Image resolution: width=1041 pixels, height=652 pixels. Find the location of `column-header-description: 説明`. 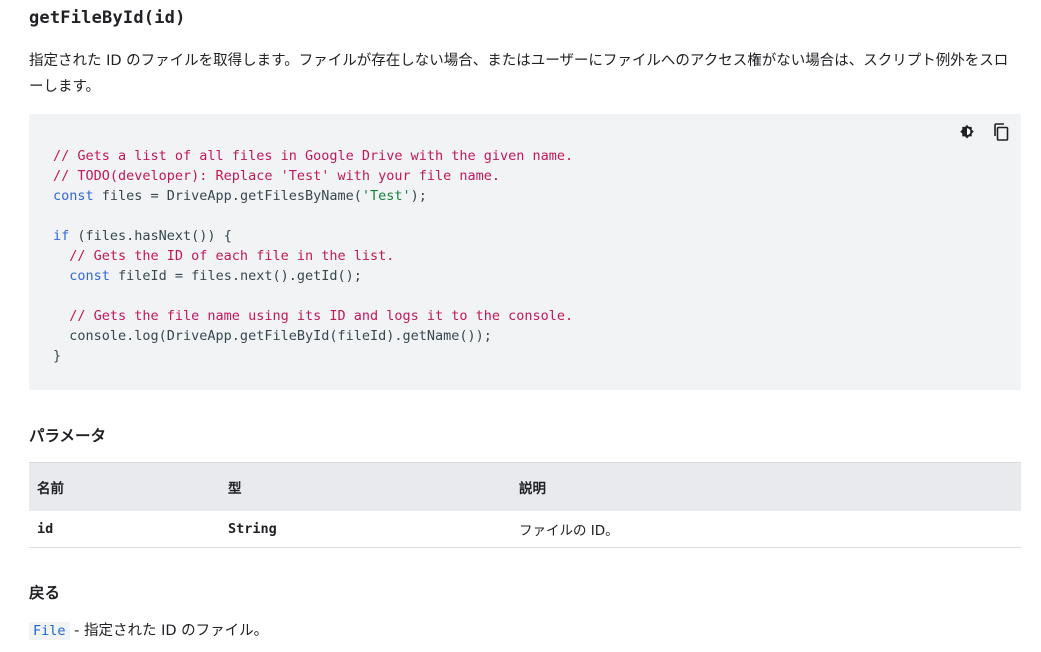

column-header-description: 説明 is located at coordinates (766, 486).